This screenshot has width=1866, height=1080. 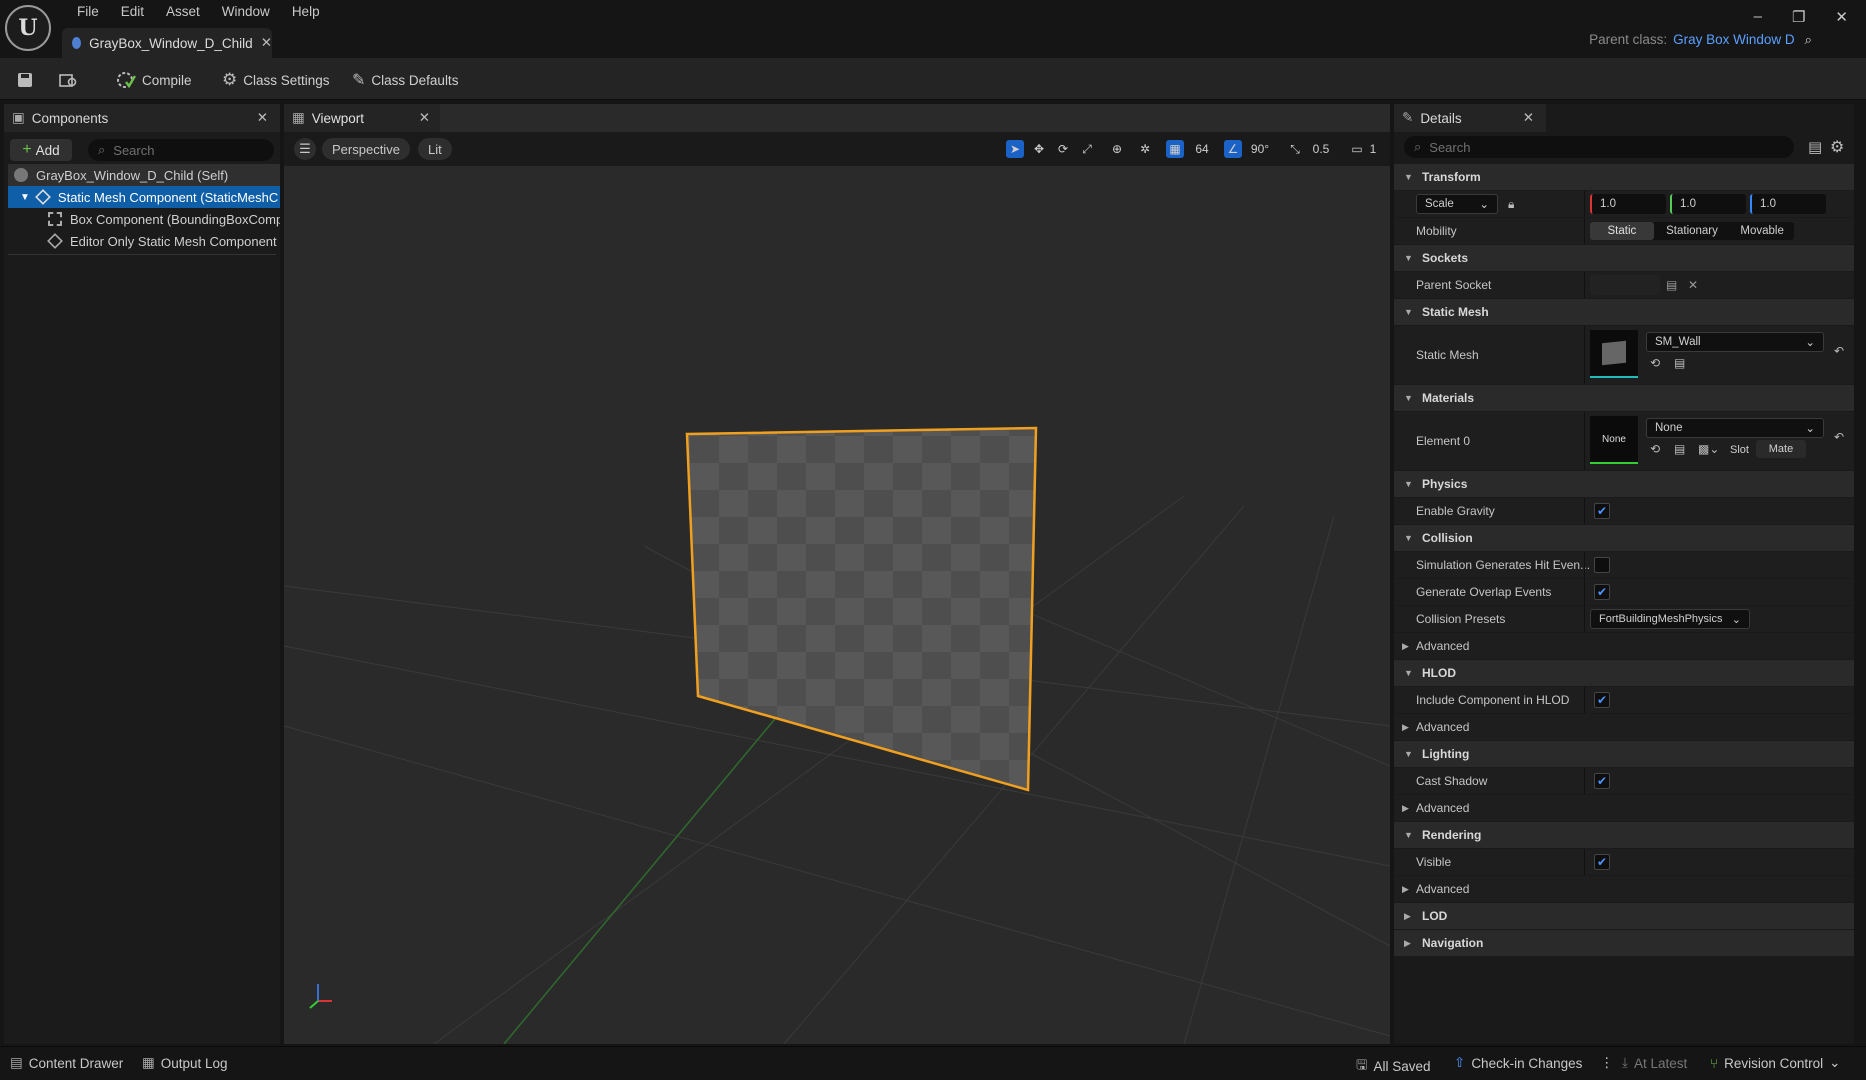 What do you see at coordinates (1295, 149) in the screenshot?
I see `scale-snap-icon: ⤡` at bounding box center [1295, 149].